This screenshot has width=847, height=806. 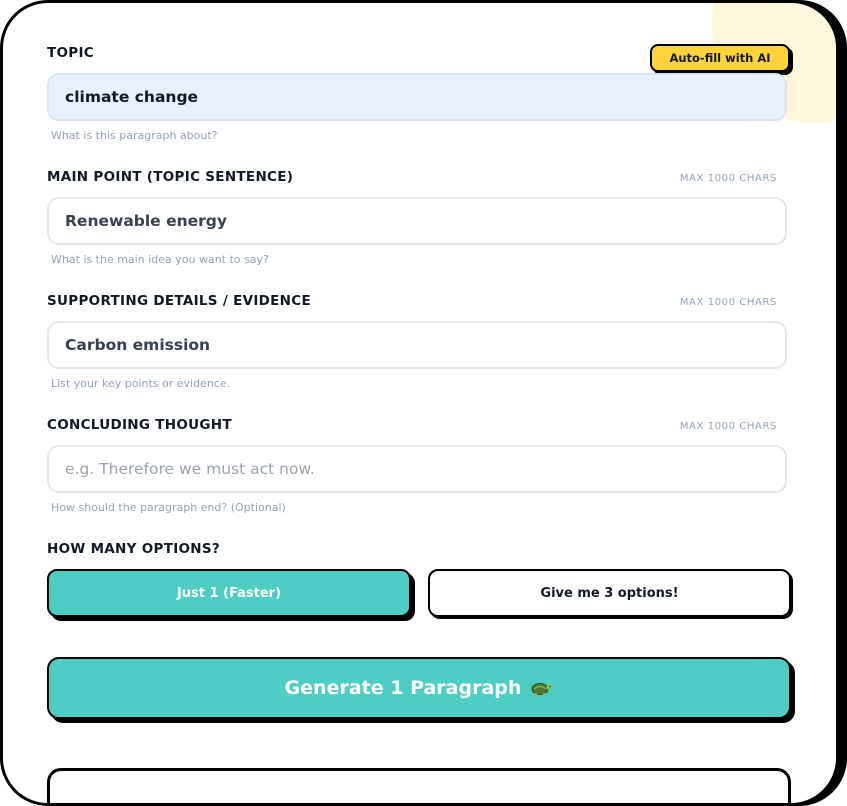 What do you see at coordinates (417, 469) in the screenshot?
I see `concluding-thought-input` at bounding box center [417, 469].